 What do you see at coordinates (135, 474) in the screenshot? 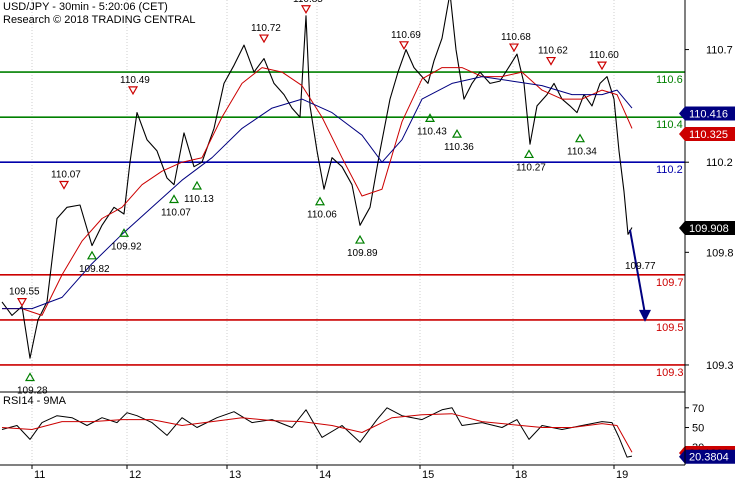
I see `x-tick-label: 12` at bounding box center [135, 474].